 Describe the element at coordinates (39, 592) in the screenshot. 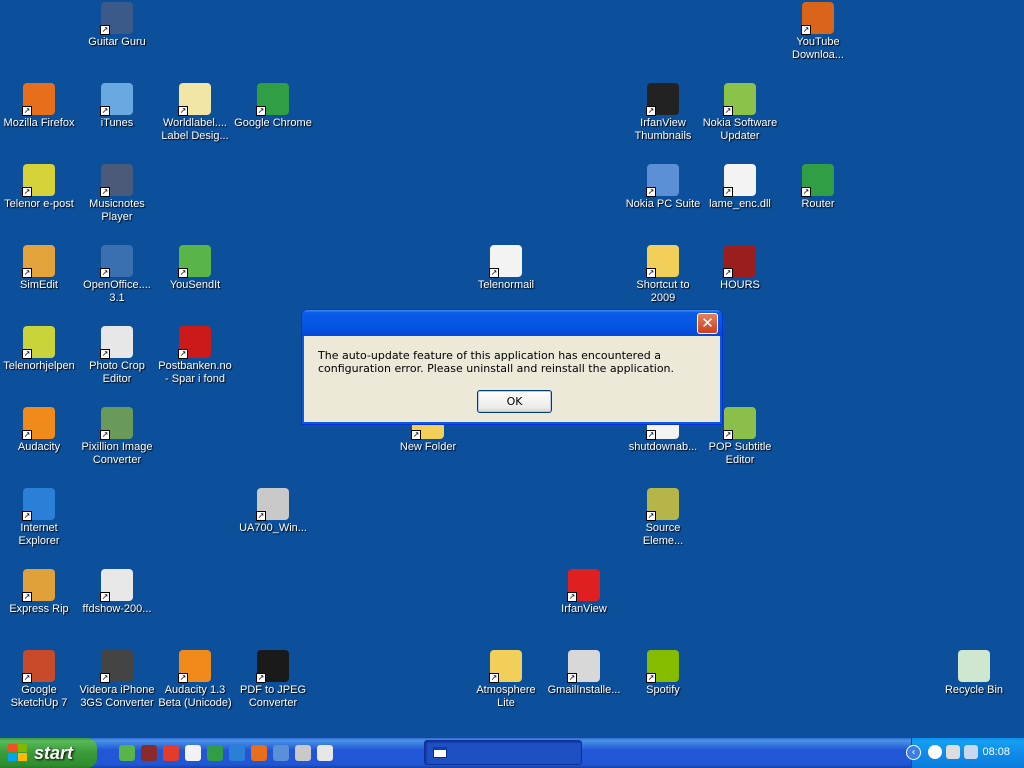

I see `desktop-icon-express-rip: ↗ Express Rip` at that location.